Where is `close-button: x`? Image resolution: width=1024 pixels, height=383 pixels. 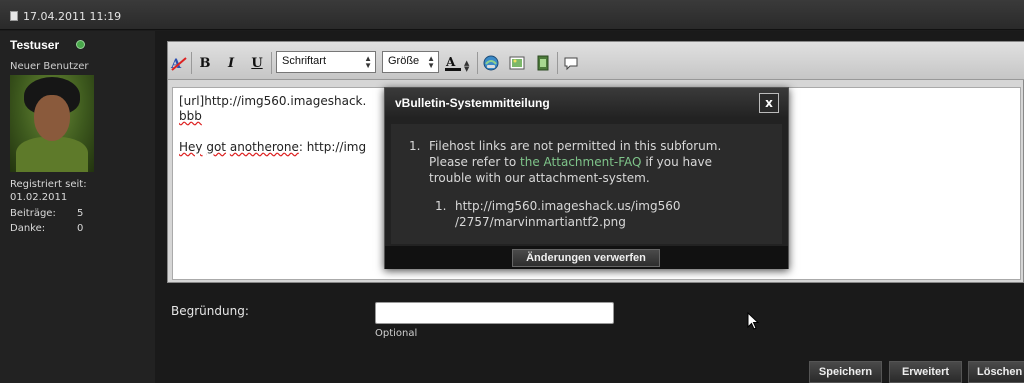
close-button: x is located at coordinates (769, 103).